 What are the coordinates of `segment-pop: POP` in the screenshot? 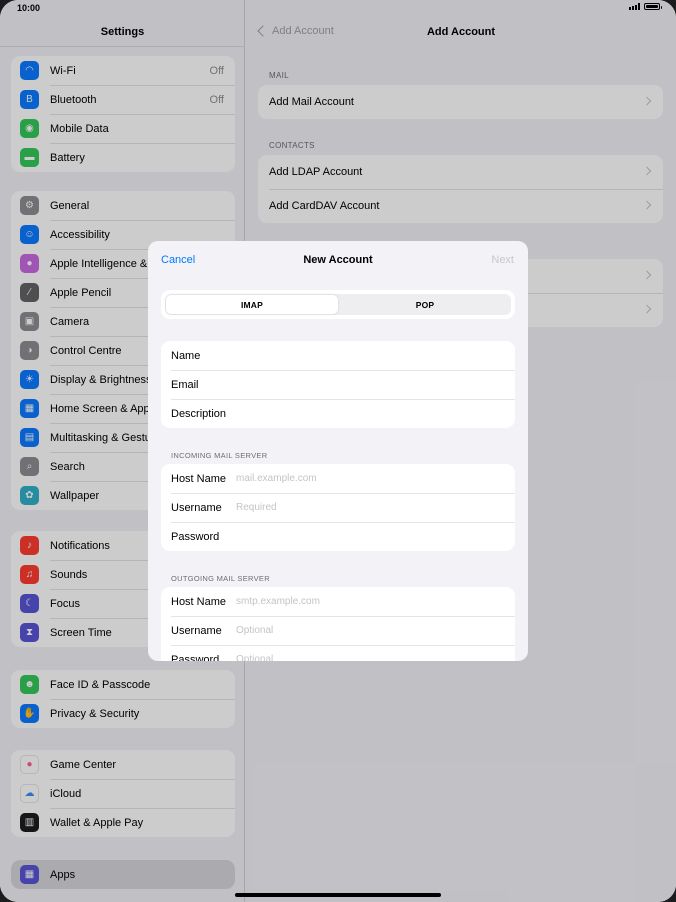 It's located at (425, 304).